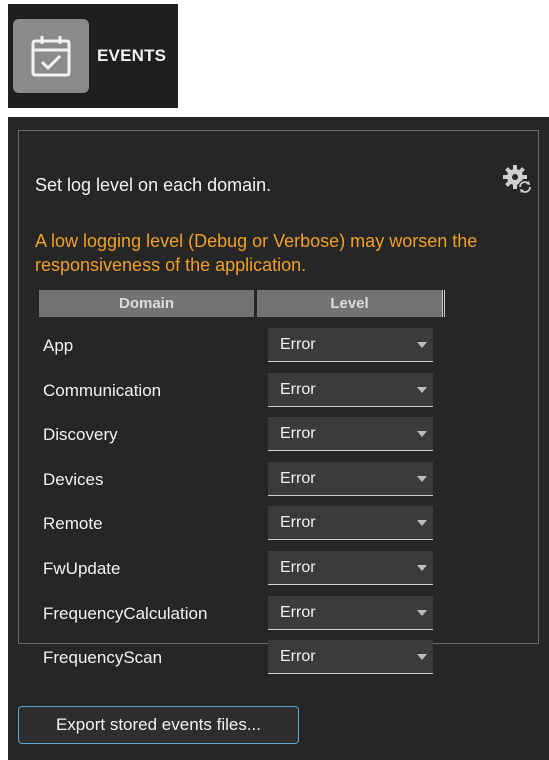  What do you see at coordinates (239, 658) in the screenshot?
I see `table-row: FrequencyScan Error` at bounding box center [239, 658].